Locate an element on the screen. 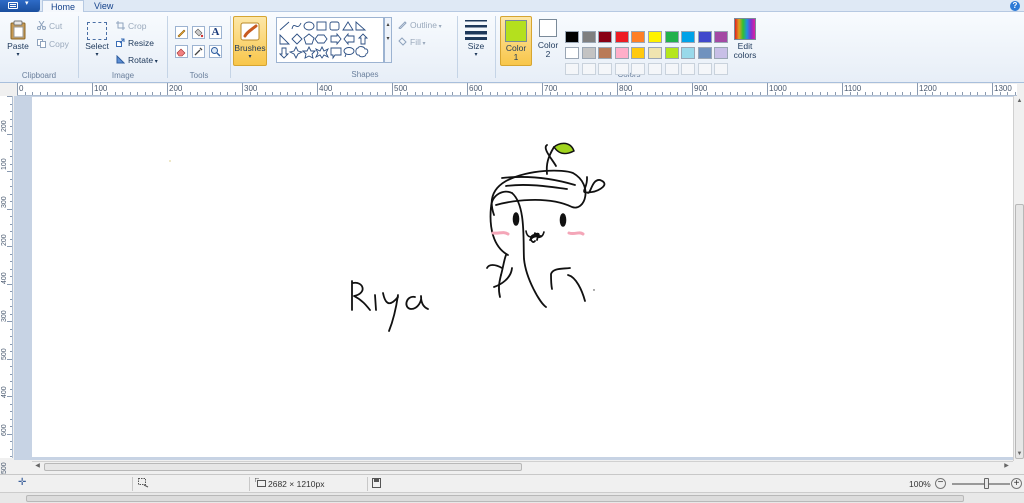 This screenshot has width=1024, height=503. color-picker-tool-button is located at coordinates (198, 51).